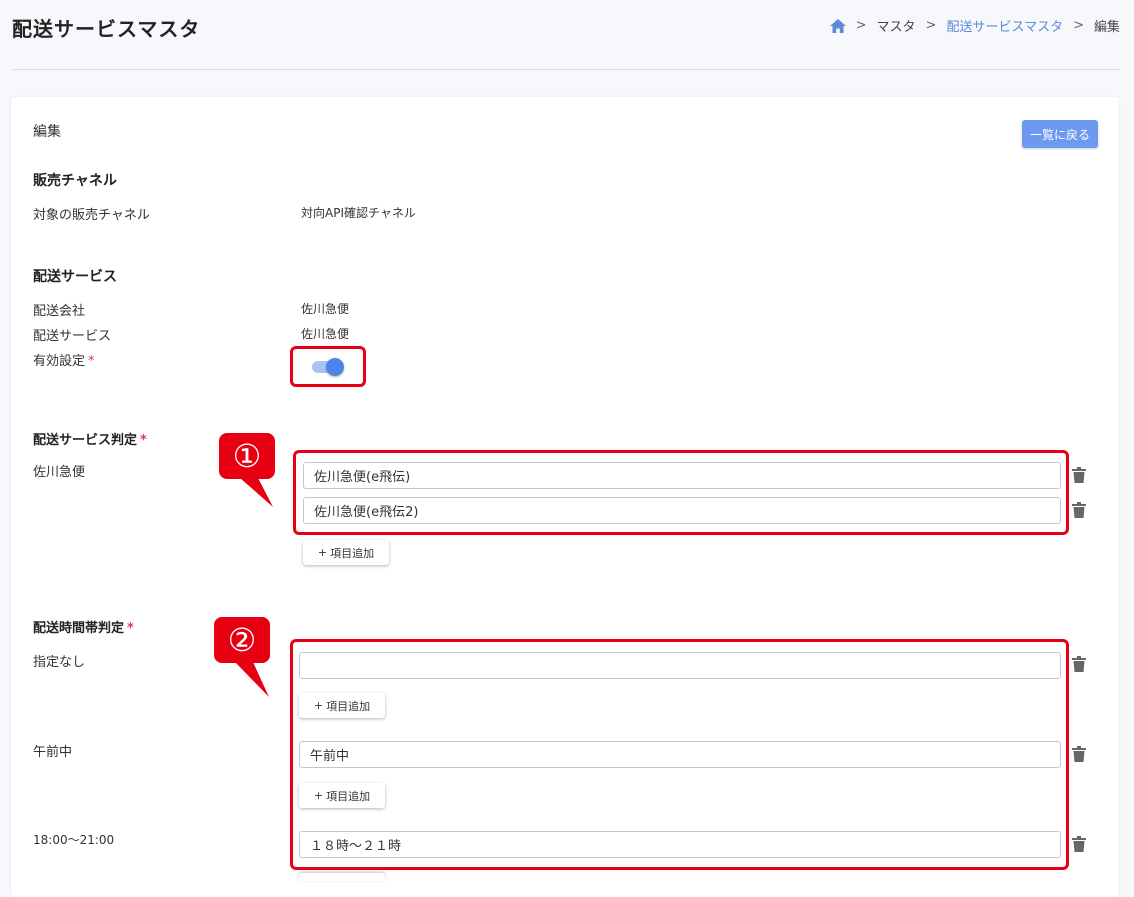 The height and width of the screenshot is (897, 1134). What do you see at coordinates (328, 366) in the screenshot?
I see `highlight-box-toggle` at bounding box center [328, 366].